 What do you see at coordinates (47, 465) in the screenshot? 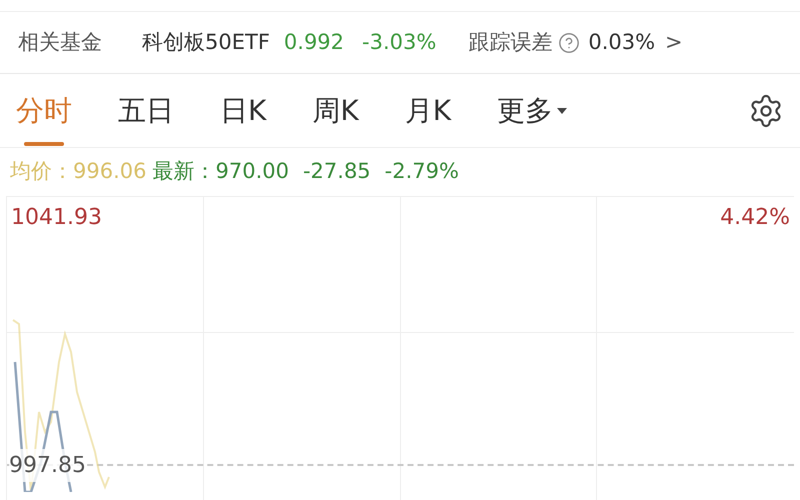
I see `previous-close-label: 997.85` at bounding box center [47, 465].